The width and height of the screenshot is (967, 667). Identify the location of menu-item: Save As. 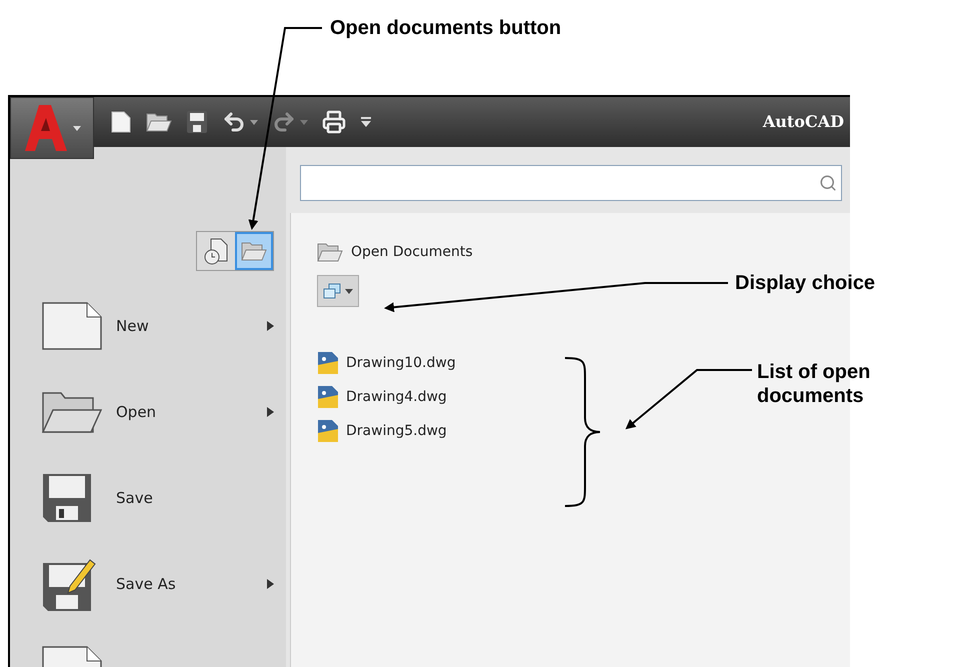
(158, 584).